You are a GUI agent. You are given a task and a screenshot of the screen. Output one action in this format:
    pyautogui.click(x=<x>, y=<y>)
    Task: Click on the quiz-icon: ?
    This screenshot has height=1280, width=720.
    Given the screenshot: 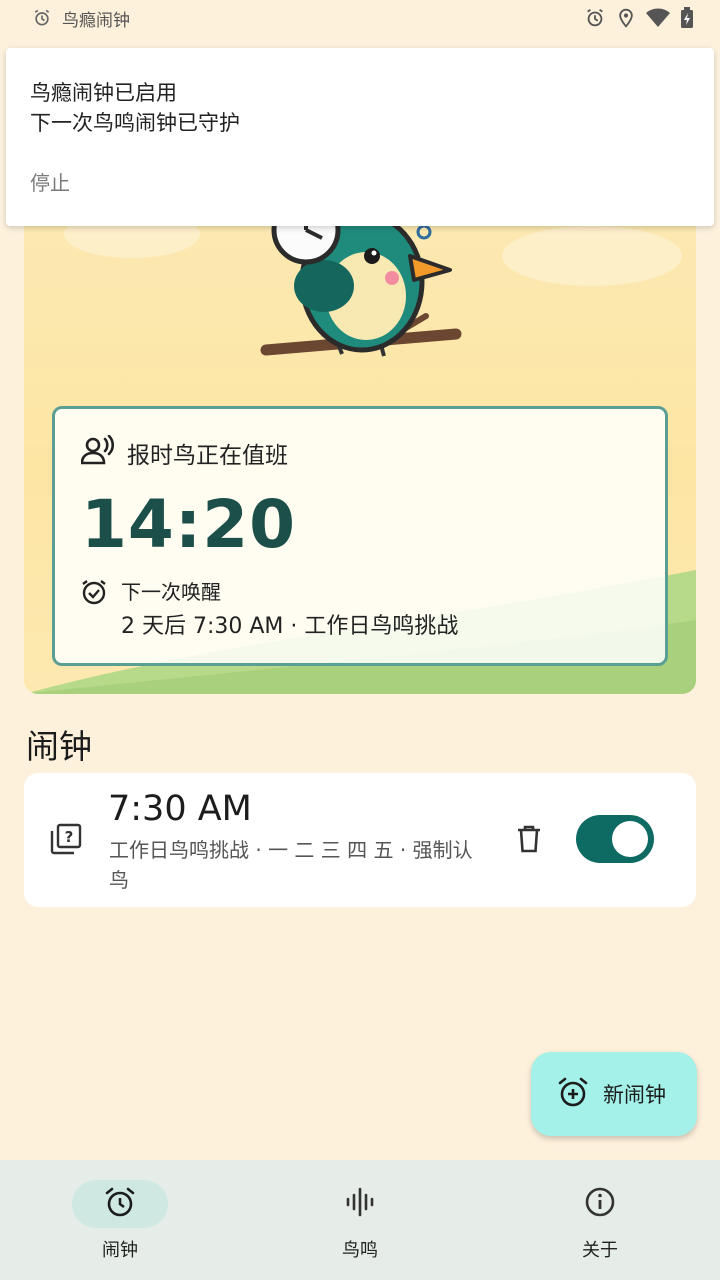 What is the action you would take?
    pyautogui.click(x=66, y=841)
    